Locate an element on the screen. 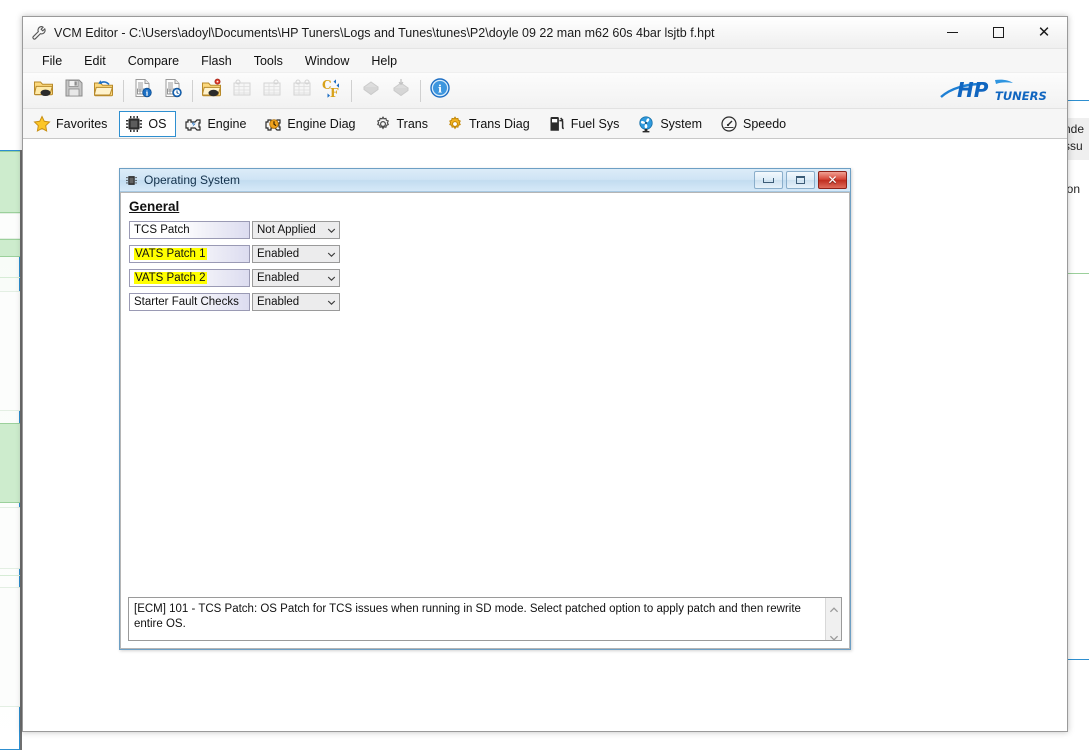 The width and height of the screenshot is (1089, 750). chevron-up-icon is located at coordinates (834, 605).